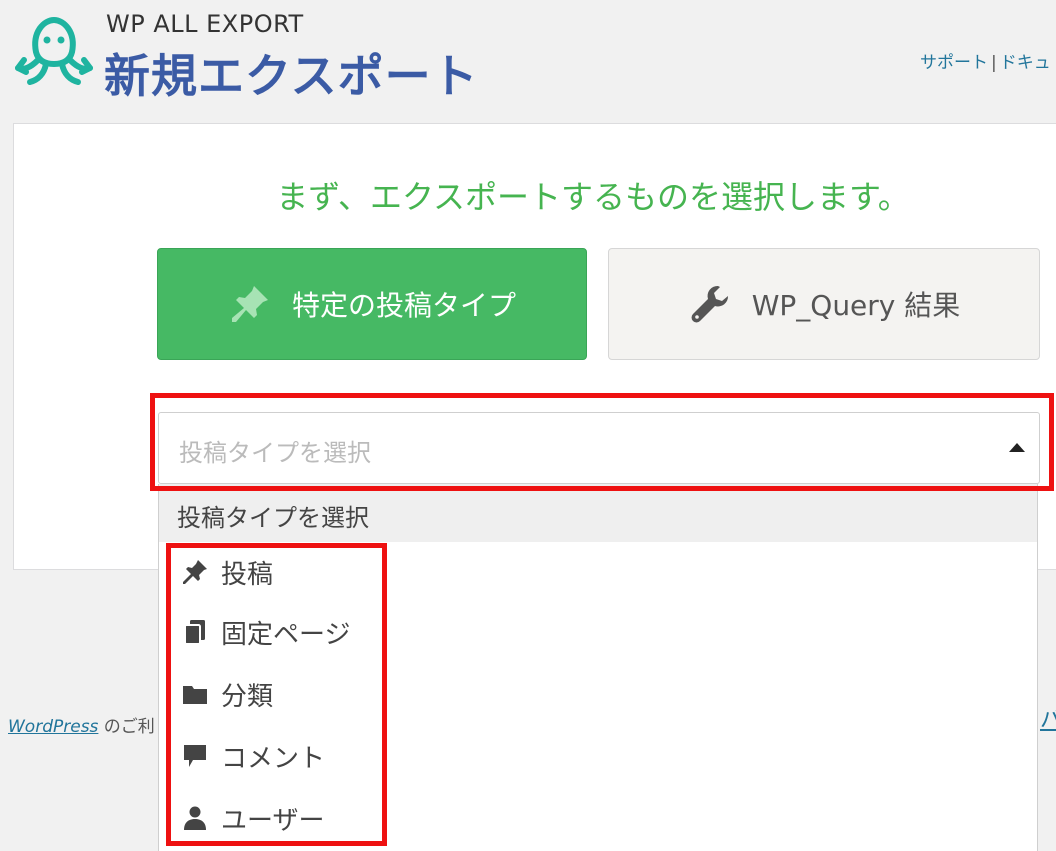  I want to click on dropdown-placeholder-label: 投稿タイプを選択, so click(273, 518).